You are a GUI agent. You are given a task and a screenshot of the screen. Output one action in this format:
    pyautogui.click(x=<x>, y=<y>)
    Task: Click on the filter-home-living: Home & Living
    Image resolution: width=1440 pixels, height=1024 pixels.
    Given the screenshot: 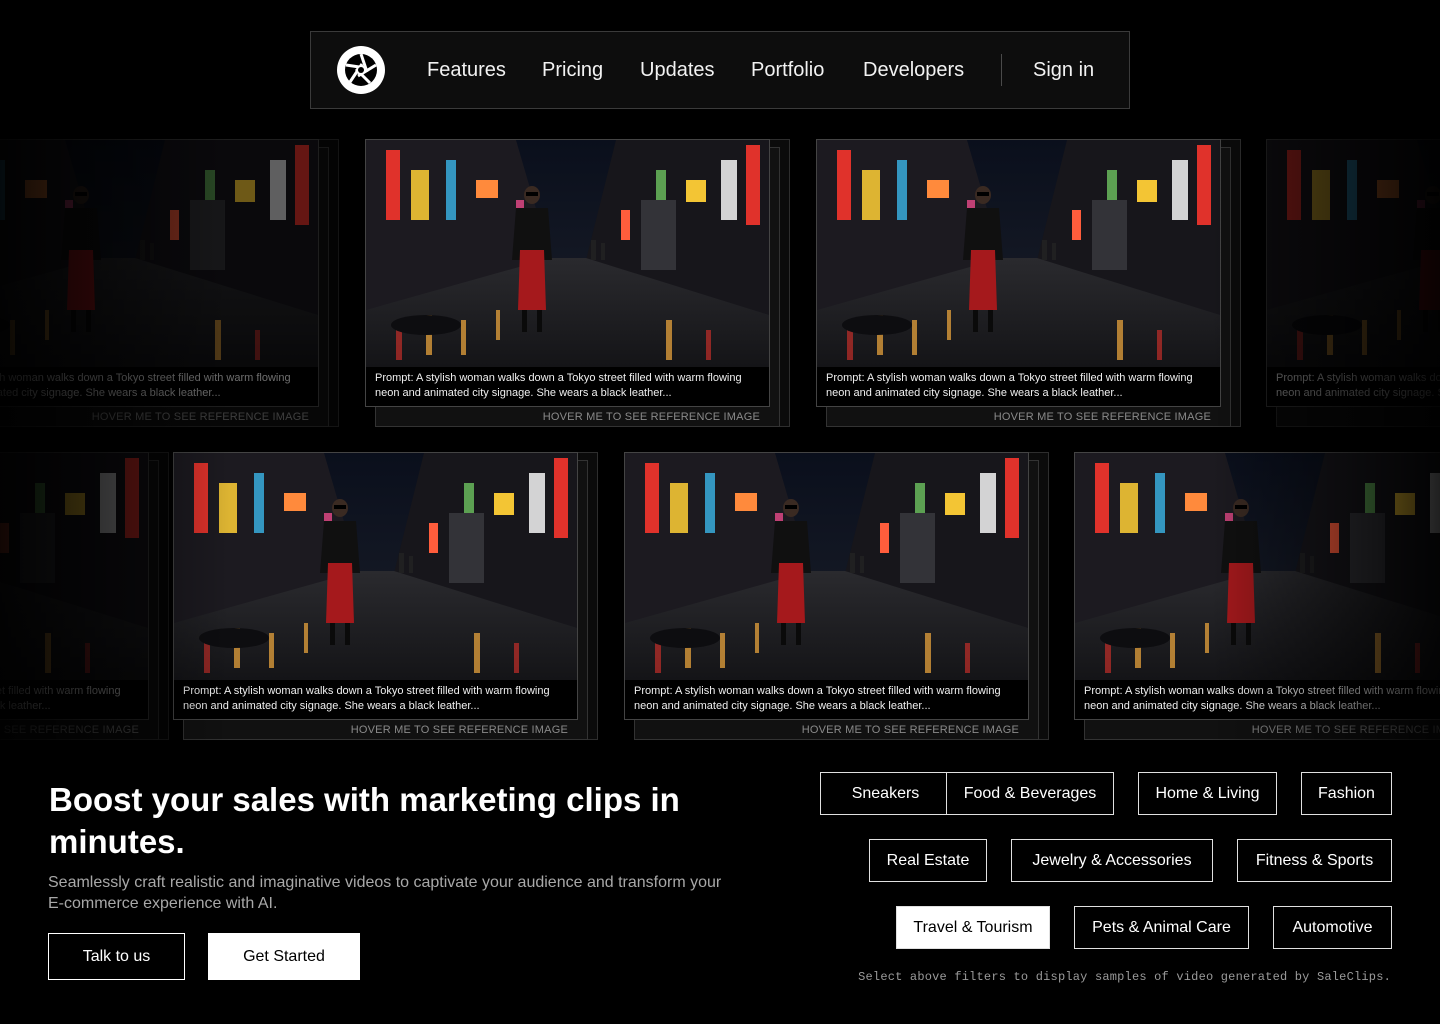 What is the action you would take?
    pyautogui.click(x=1207, y=793)
    